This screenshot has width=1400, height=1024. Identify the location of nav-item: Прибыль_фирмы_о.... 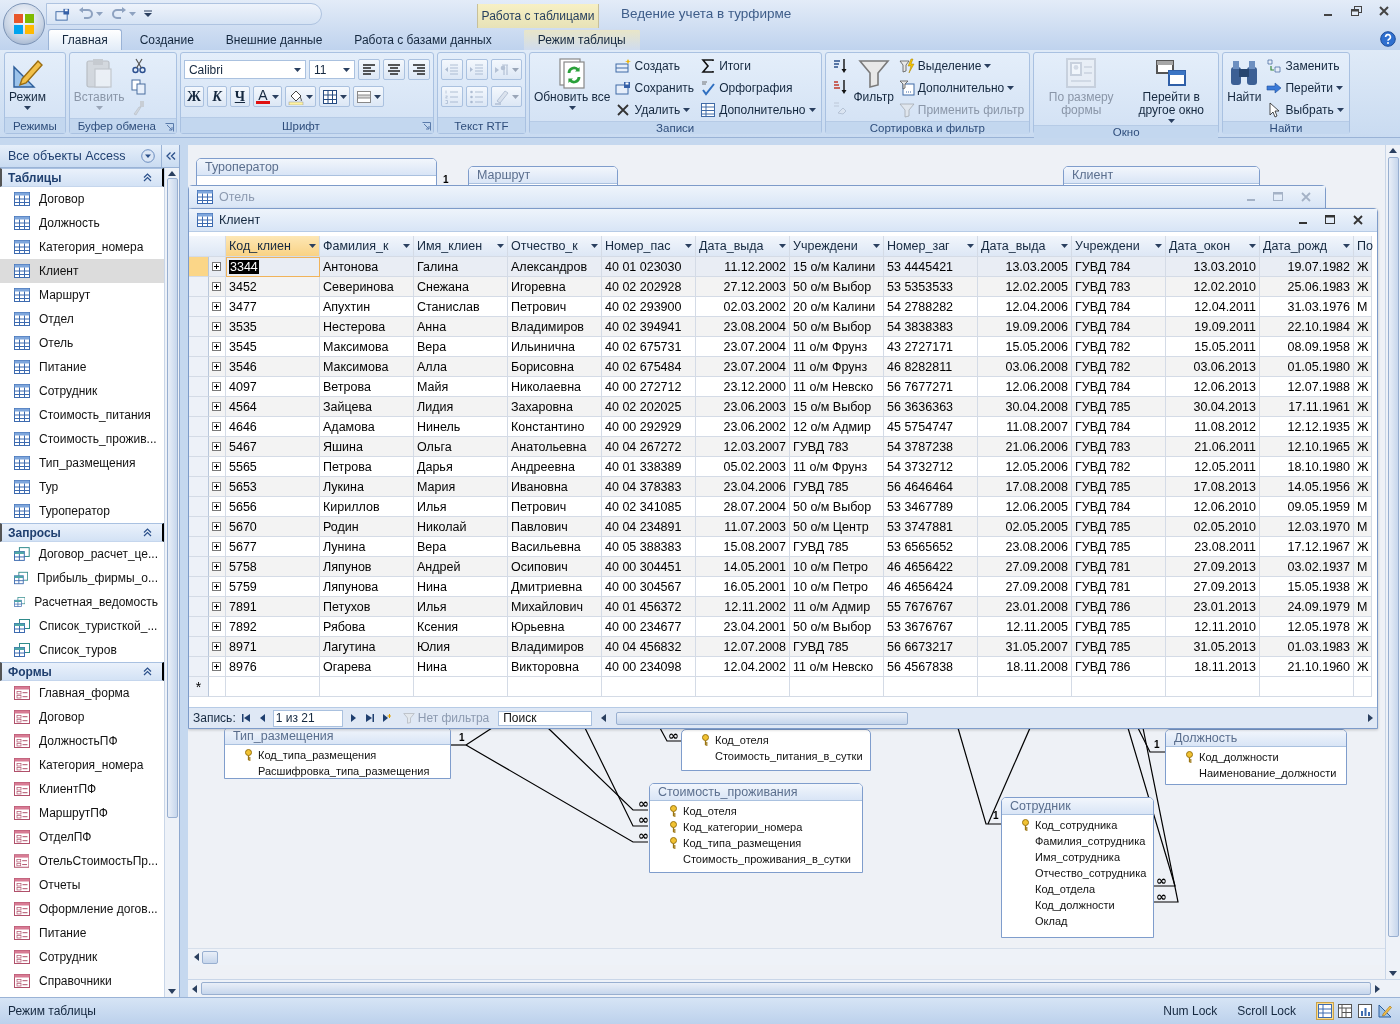
(82, 578).